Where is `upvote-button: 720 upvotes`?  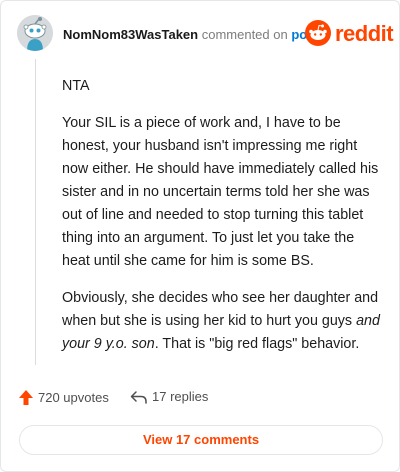 upvote-button: 720 upvotes is located at coordinates (63, 397).